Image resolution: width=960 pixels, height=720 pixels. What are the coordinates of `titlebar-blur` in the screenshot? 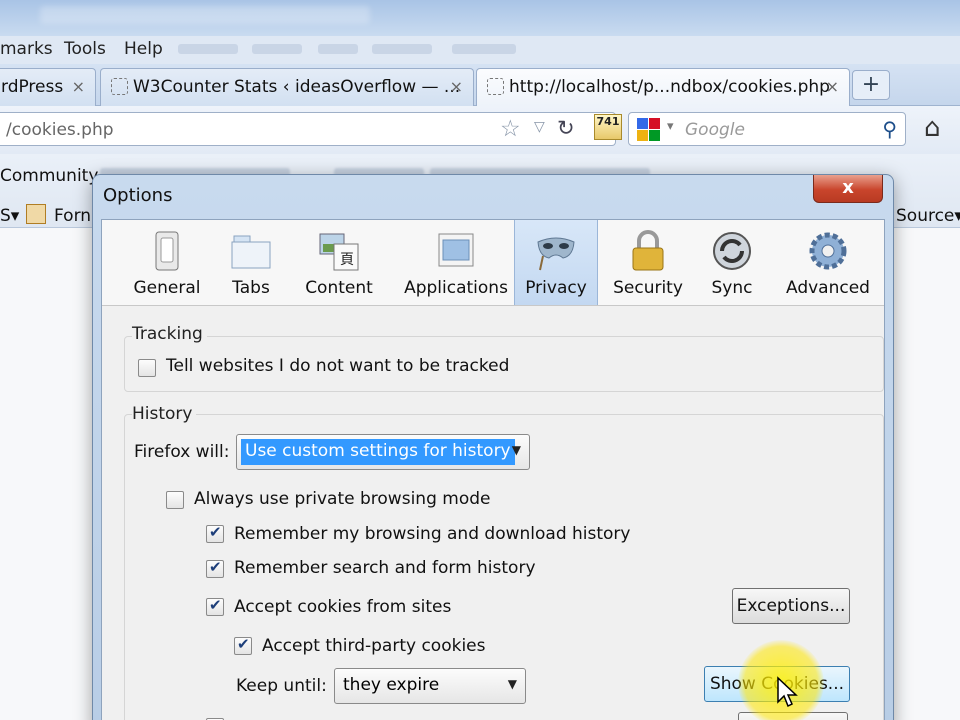 It's located at (205, 15).